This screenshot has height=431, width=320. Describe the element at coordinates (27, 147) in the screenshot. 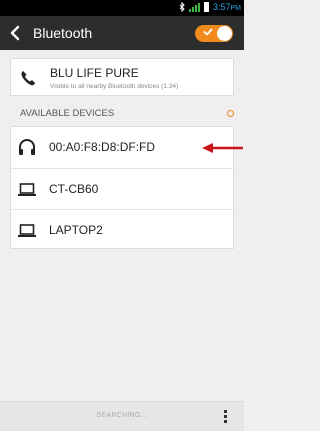

I see `headphones-icon` at that location.